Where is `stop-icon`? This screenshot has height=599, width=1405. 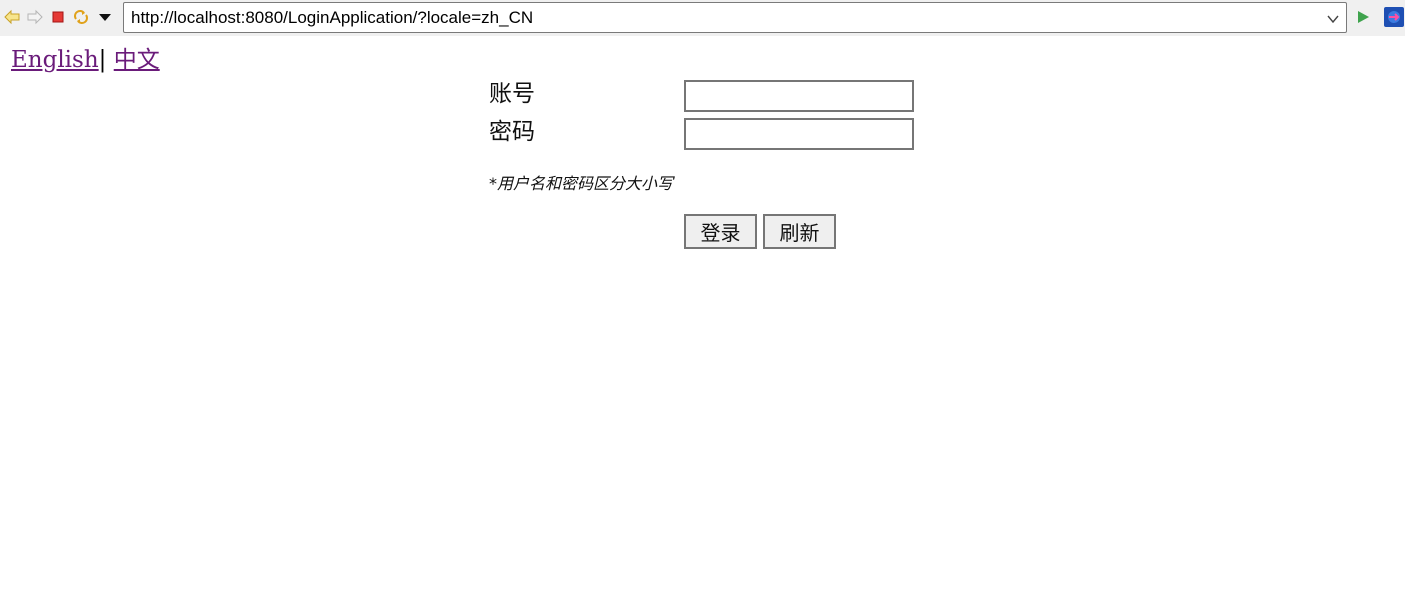
stop-icon is located at coordinates (58, 17).